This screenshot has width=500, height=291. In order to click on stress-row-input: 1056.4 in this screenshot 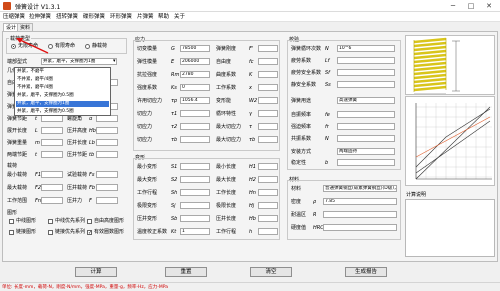, I will do `click(195, 100)`.